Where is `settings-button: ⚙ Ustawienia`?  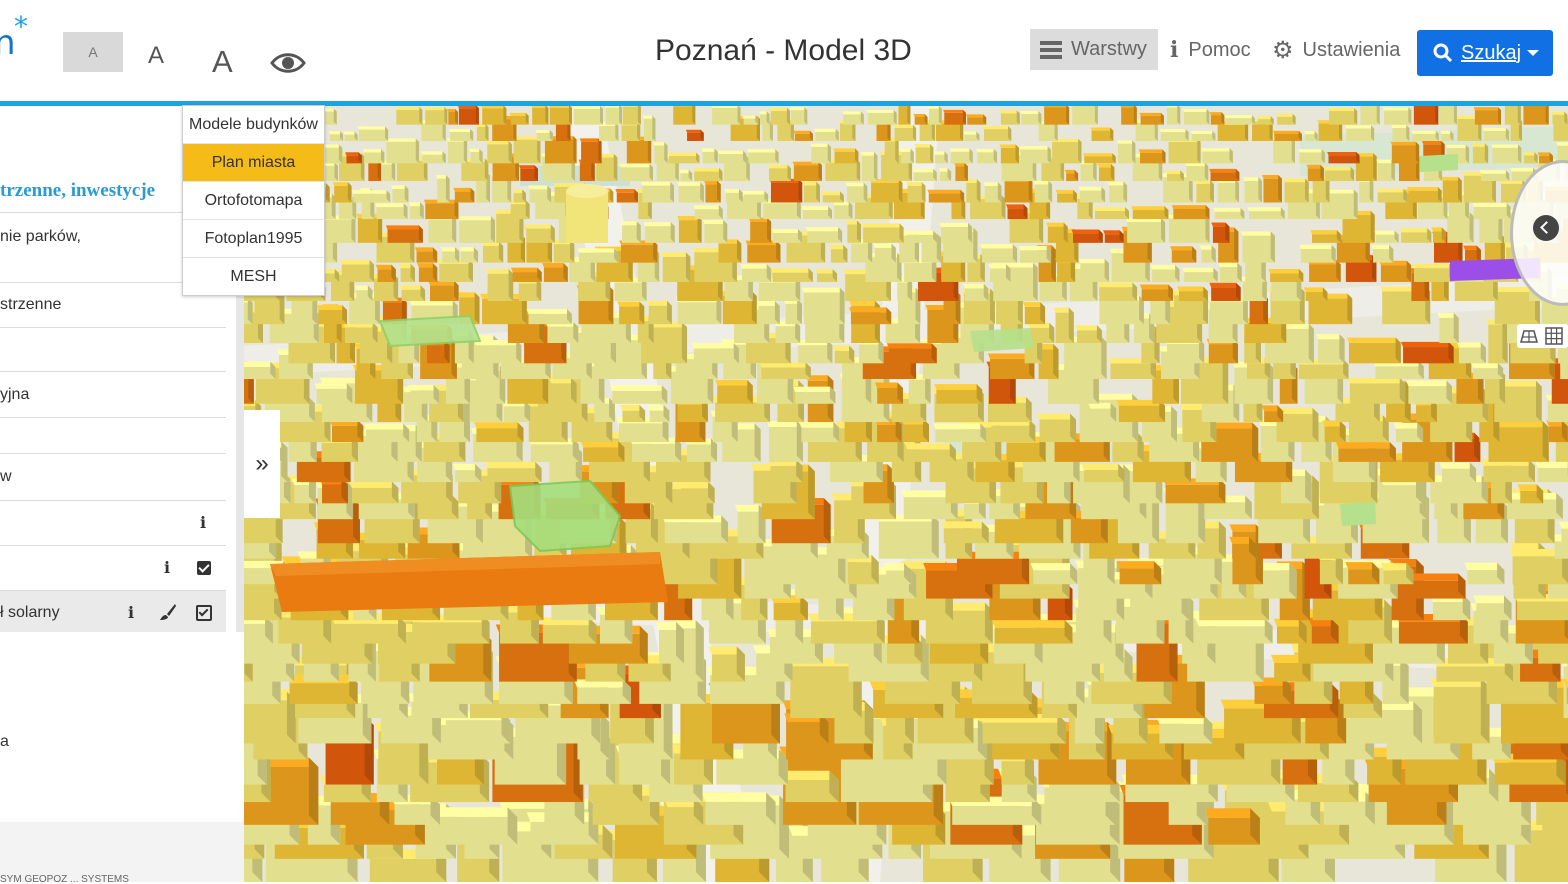 settings-button: ⚙ Ustawienia is located at coordinates (1336, 50).